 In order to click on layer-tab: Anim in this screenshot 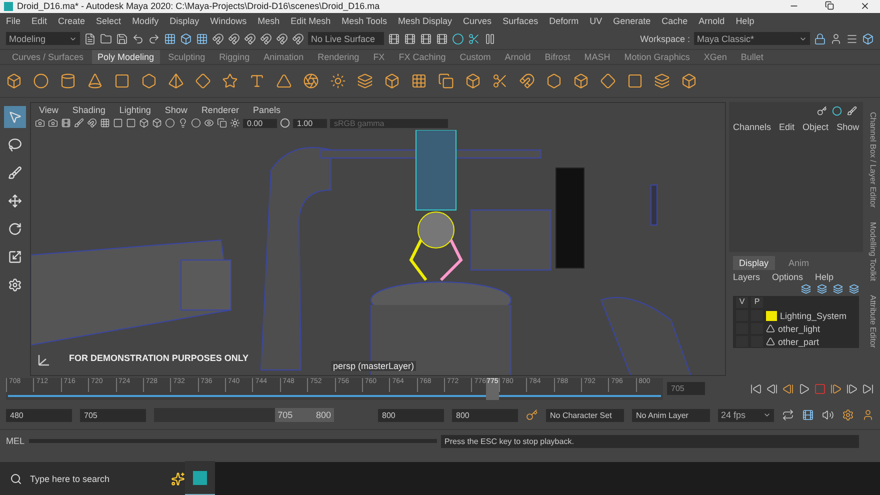, I will do `click(799, 263)`.